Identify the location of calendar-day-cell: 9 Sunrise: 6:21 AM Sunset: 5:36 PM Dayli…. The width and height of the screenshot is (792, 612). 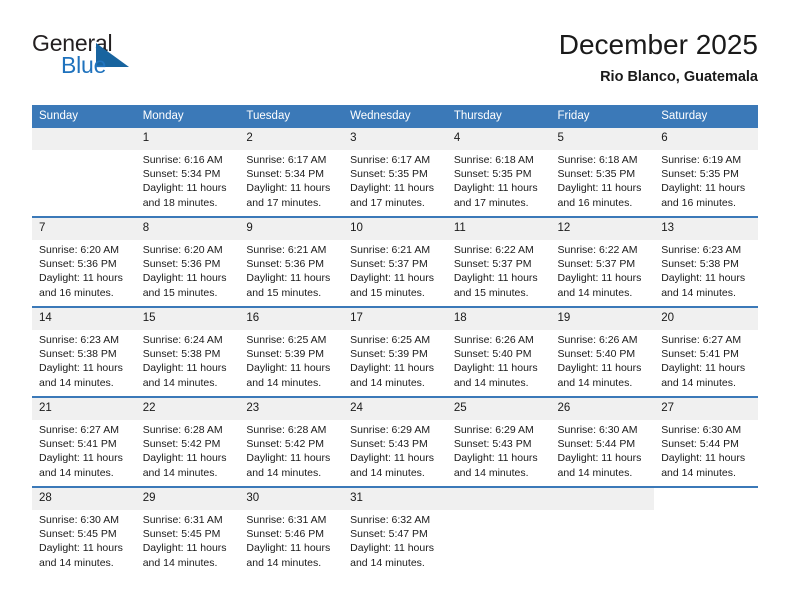
(291, 261).